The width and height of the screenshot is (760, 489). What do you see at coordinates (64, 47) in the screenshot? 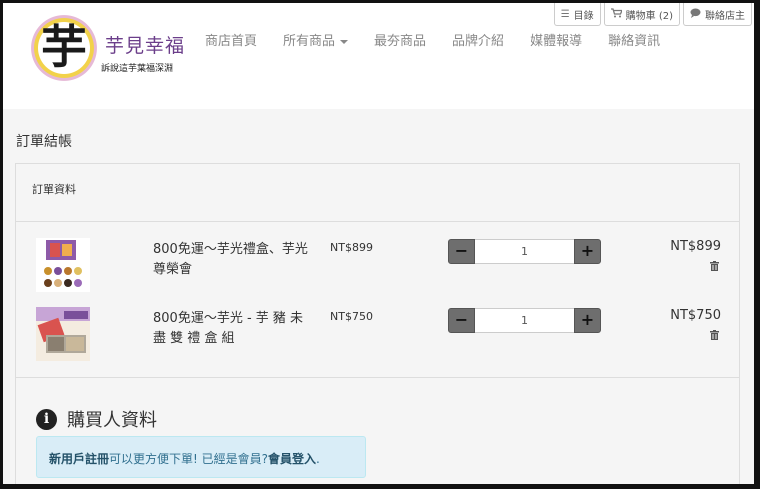
I see `logo-character: 芋` at bounding box center [64, 47].